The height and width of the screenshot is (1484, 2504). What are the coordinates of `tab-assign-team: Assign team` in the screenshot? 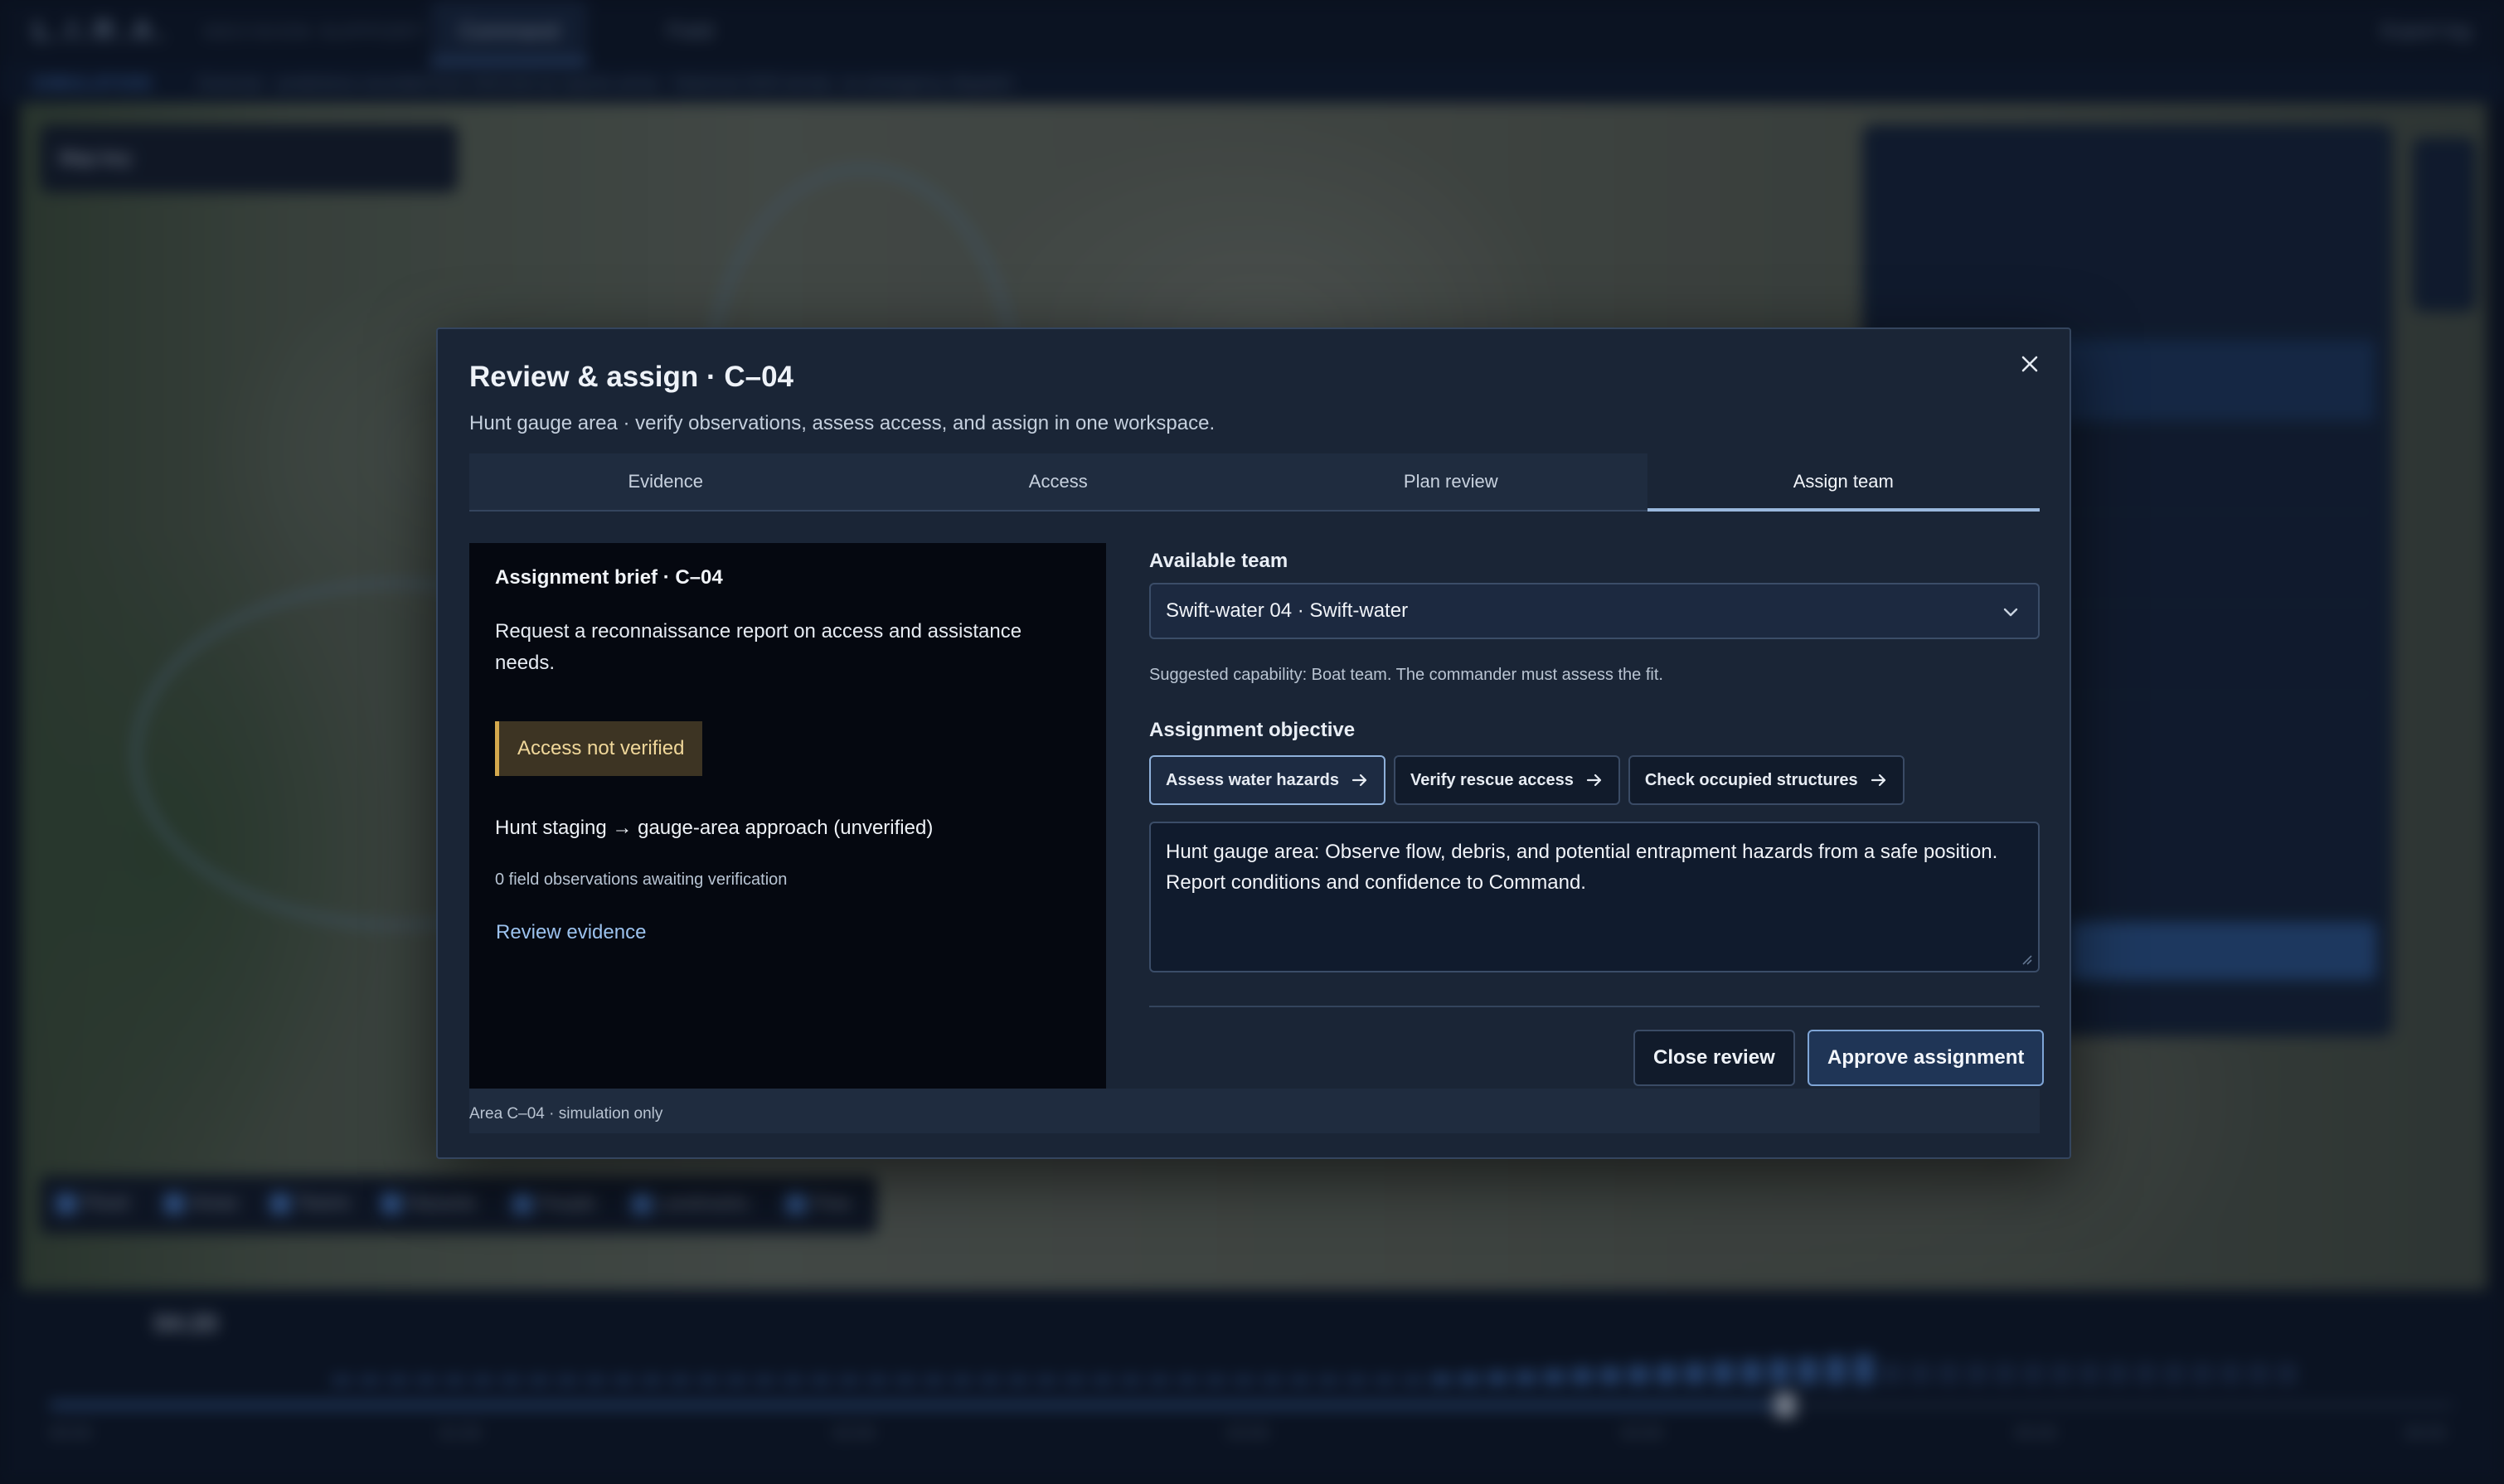 It's located at (1843, 483).